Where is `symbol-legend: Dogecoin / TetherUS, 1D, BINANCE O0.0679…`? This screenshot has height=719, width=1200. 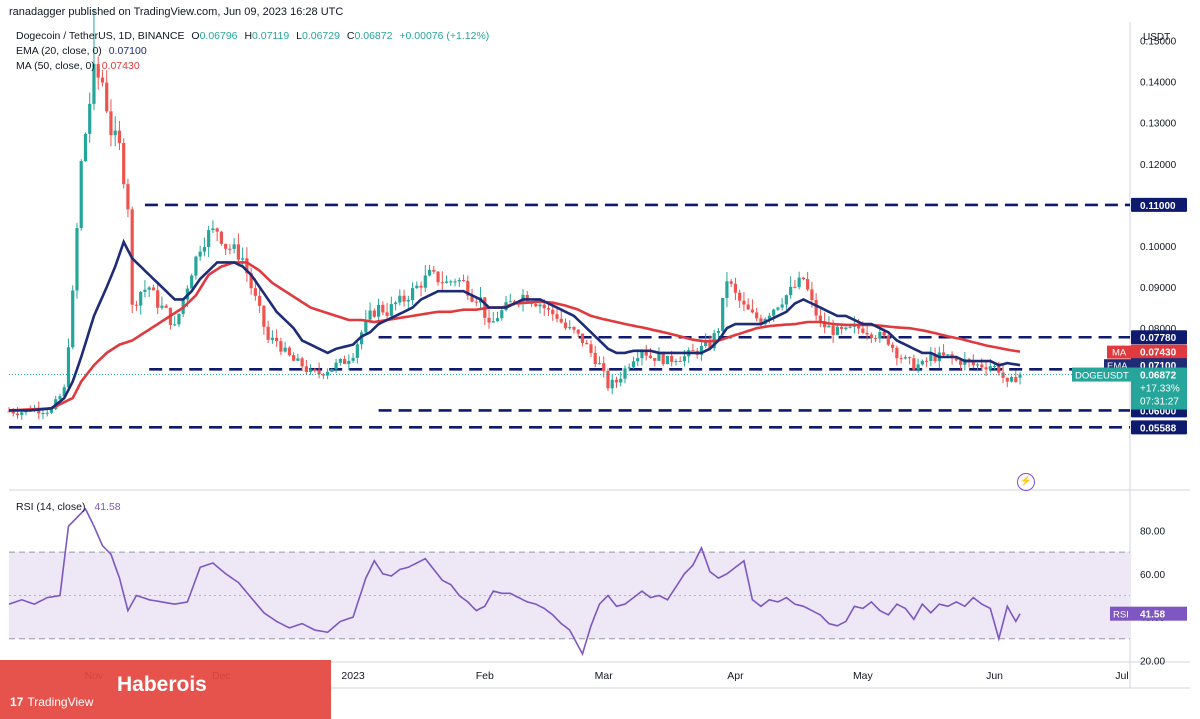
symbol-legend: Dogecoin / TetherUS, 1D, BINANCE O0.0679… is located at coordinates (252, 36).